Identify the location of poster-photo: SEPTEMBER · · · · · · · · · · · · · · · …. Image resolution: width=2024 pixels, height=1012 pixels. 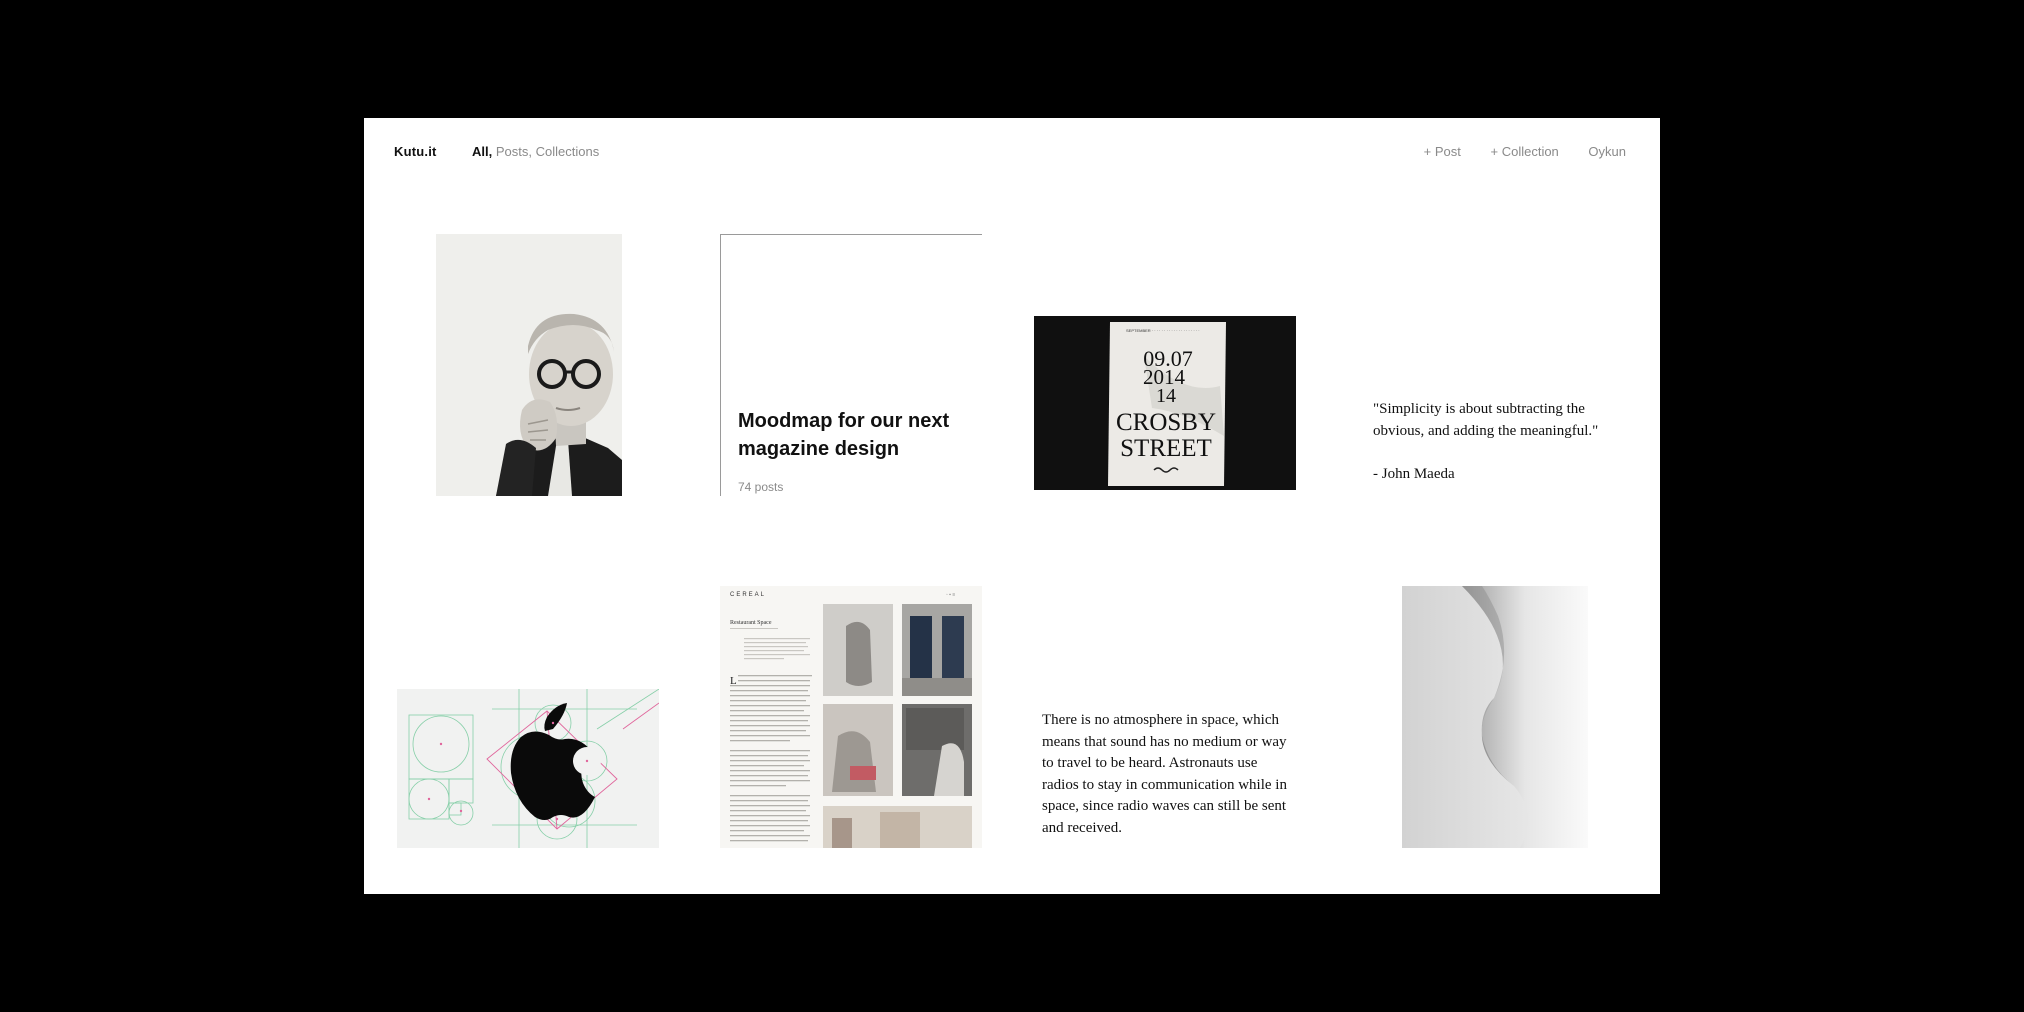
(1165, 403).